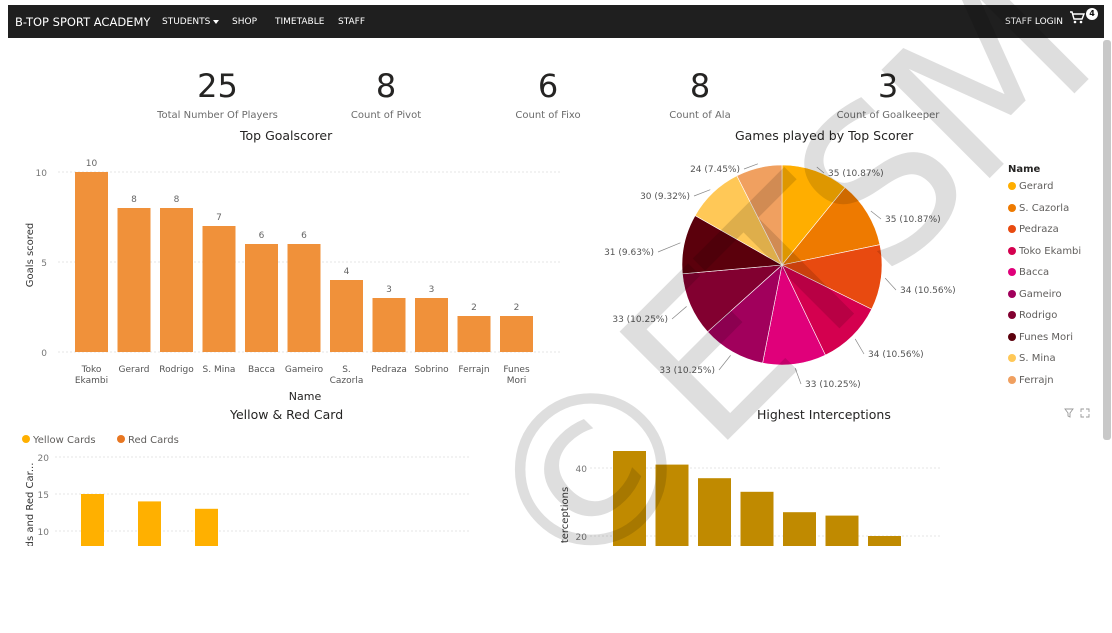  I want to click on vertical-scrollbar, so click(1107, 240).